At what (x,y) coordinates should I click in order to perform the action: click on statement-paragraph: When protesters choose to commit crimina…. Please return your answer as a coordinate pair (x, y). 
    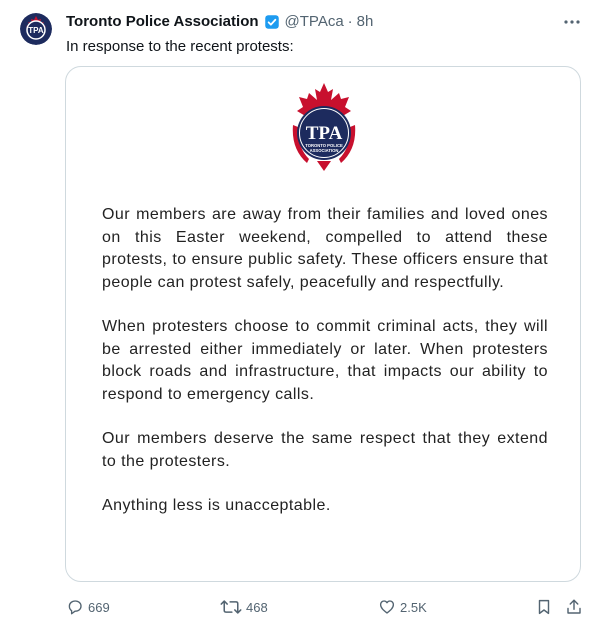
    Looking at the image, I should click on (325, 360).